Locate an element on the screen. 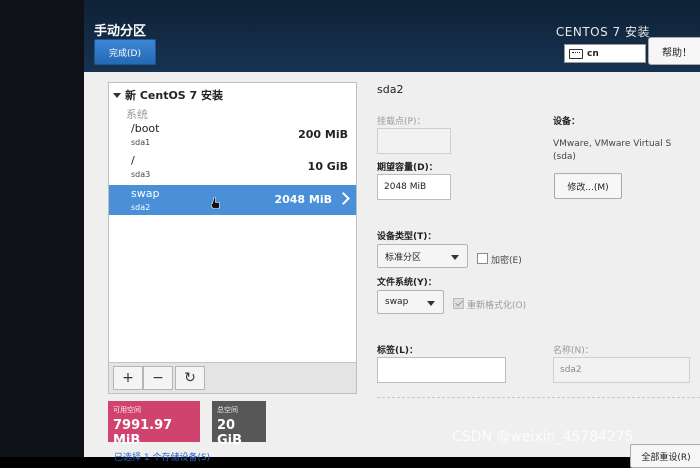 The image size is (700, 468). done-button: 完成(D) is located at coordinates (125, 52).